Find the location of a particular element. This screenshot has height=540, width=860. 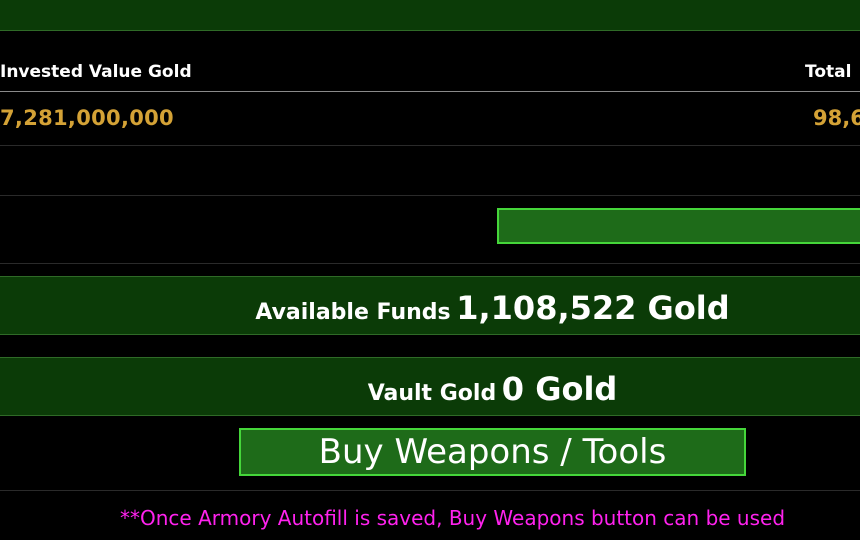

spacer-row is located at coordinates (430, 171).